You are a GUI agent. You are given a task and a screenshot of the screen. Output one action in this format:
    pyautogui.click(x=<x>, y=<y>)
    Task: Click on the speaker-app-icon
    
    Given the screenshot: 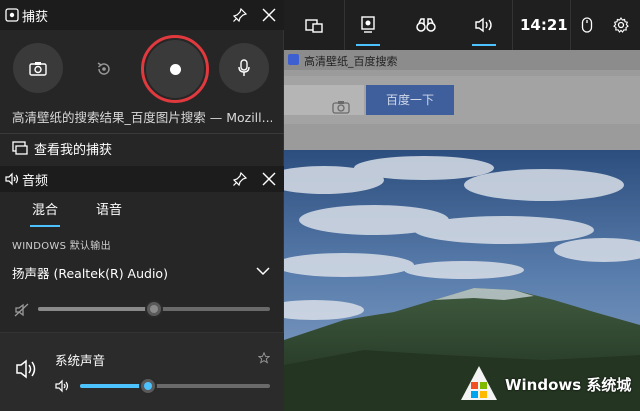 What is the action you would take?
    pyautogui.click(x=12, y=179)
    